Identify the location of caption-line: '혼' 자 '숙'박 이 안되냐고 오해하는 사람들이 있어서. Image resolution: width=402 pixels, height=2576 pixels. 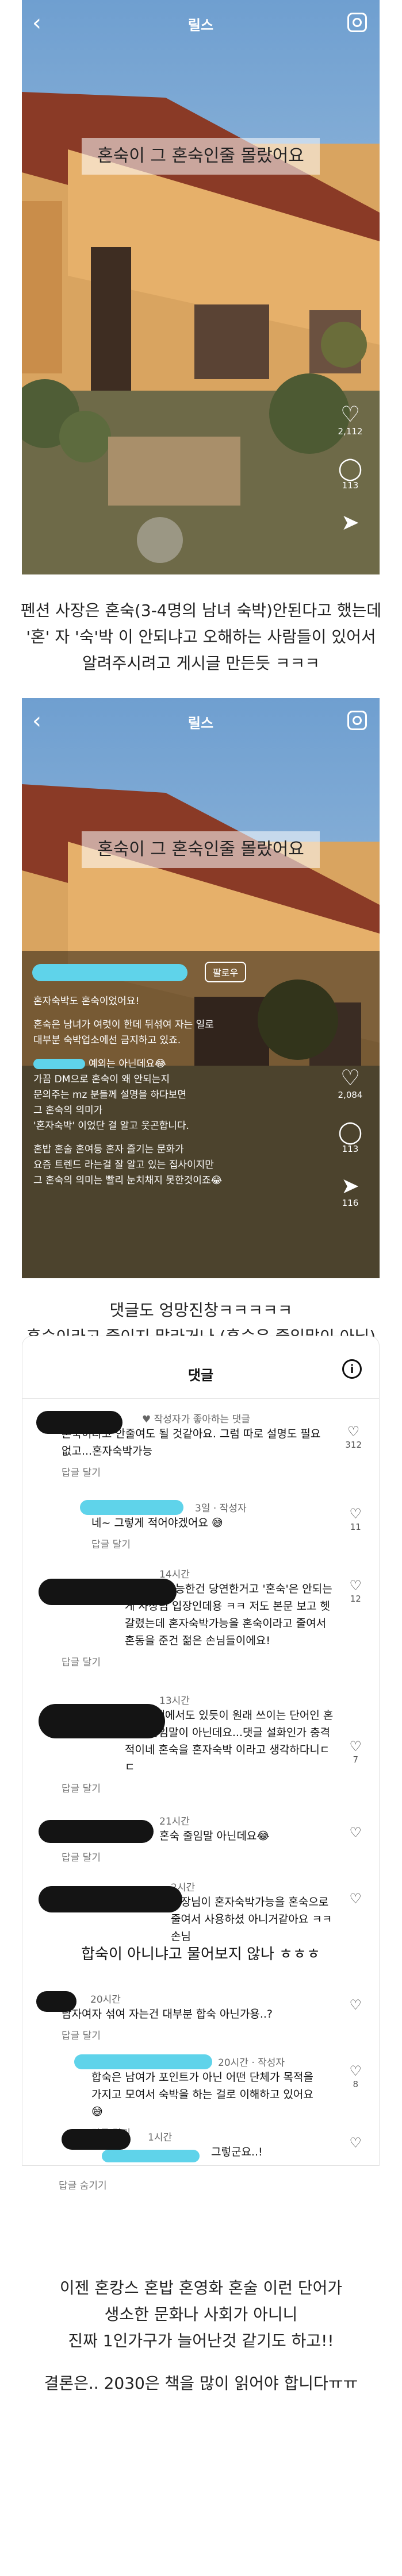
(201, 637).